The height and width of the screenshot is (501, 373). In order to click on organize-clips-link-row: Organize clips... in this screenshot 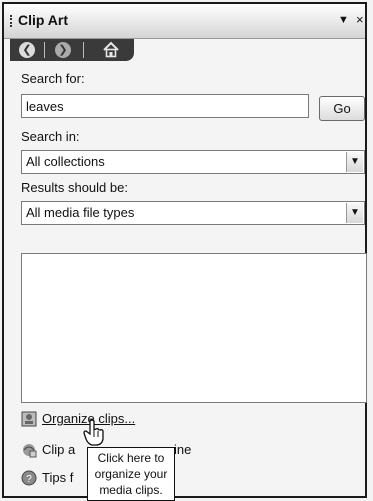, I will do `click(131, 420)`.